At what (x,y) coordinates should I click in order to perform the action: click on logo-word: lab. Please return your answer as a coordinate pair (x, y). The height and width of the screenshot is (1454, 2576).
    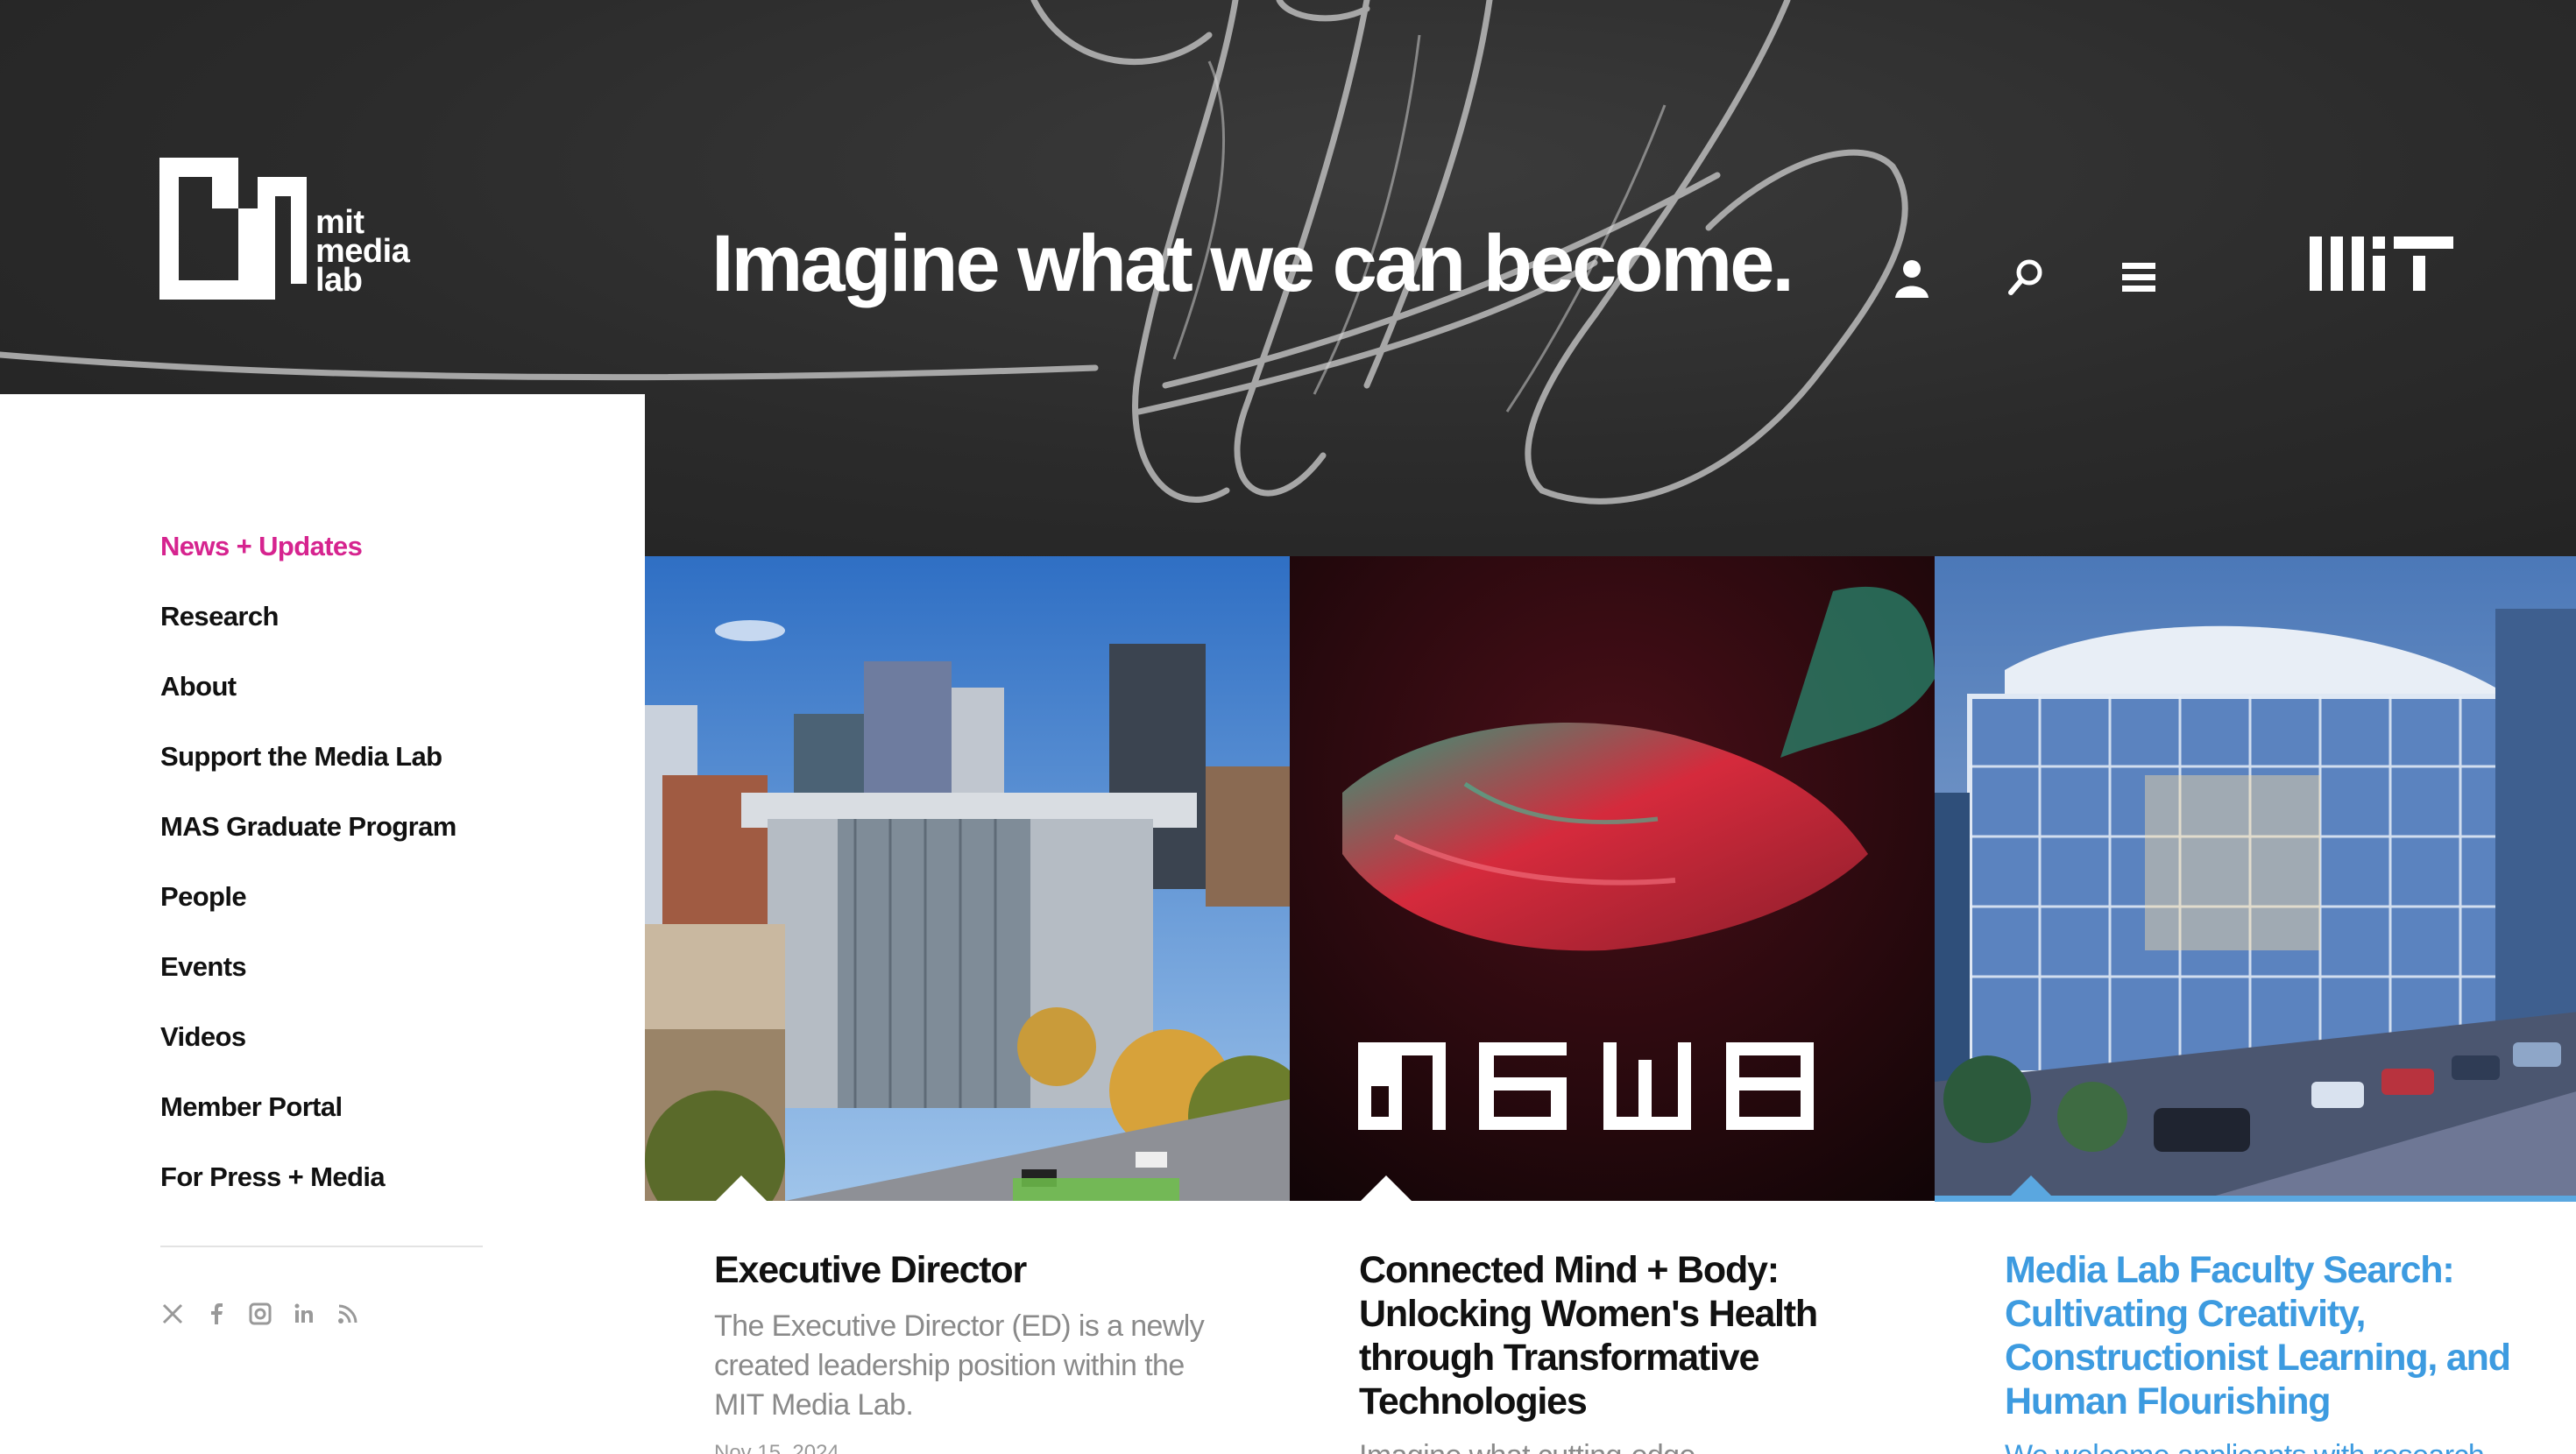
    Looking at the image, I should click on (339, 280).